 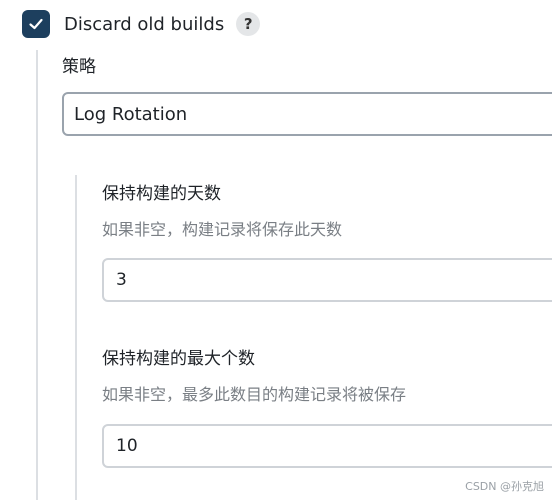 I want to click on days-to-keep-label: 保持构建的天数, so click(x=161, y=194).